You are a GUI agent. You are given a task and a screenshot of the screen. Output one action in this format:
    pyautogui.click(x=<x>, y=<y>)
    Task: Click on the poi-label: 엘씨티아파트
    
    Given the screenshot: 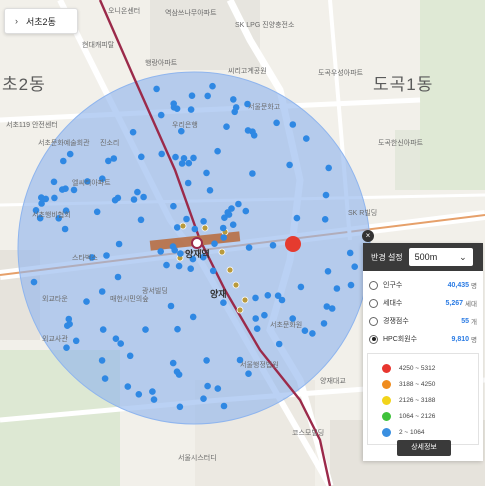 What is the action you would take?
    pyautogui.click(x=91, y=183)
    